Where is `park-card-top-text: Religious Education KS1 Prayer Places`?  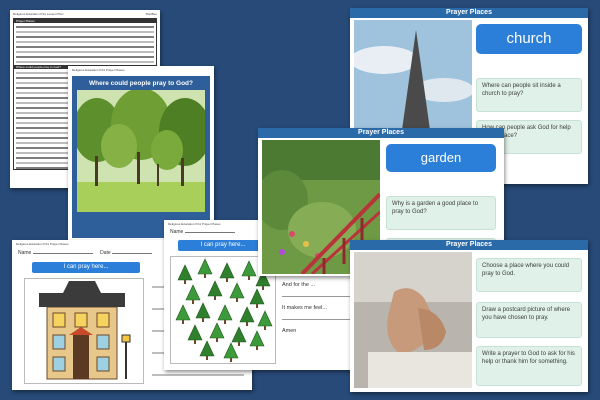 park-card-top-text: Religious Education KS1 Prayer Places is located at coordinates (98, 70).